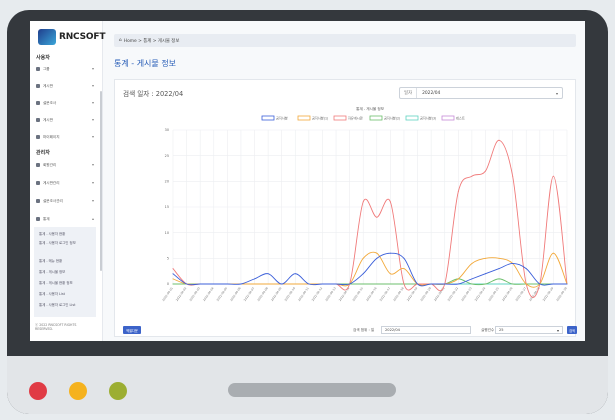 Image resolution: width=615 pixels, height=420 pixels. Describe the element at coordinates (82, 37) in the screenshot. I see `brand-name: RNCSOFT` at that location.